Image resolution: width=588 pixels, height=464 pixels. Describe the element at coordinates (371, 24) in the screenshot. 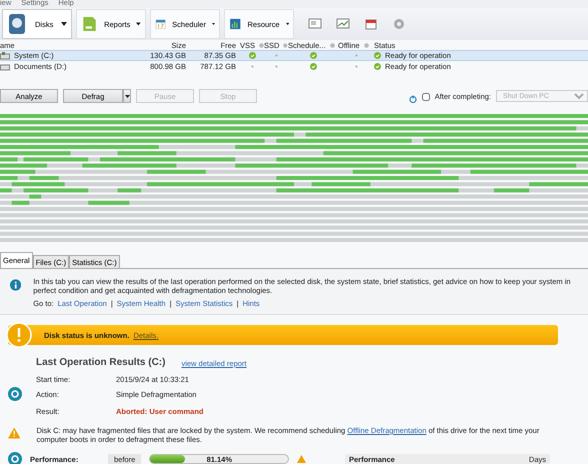

I see `calendar-icon` at that location.